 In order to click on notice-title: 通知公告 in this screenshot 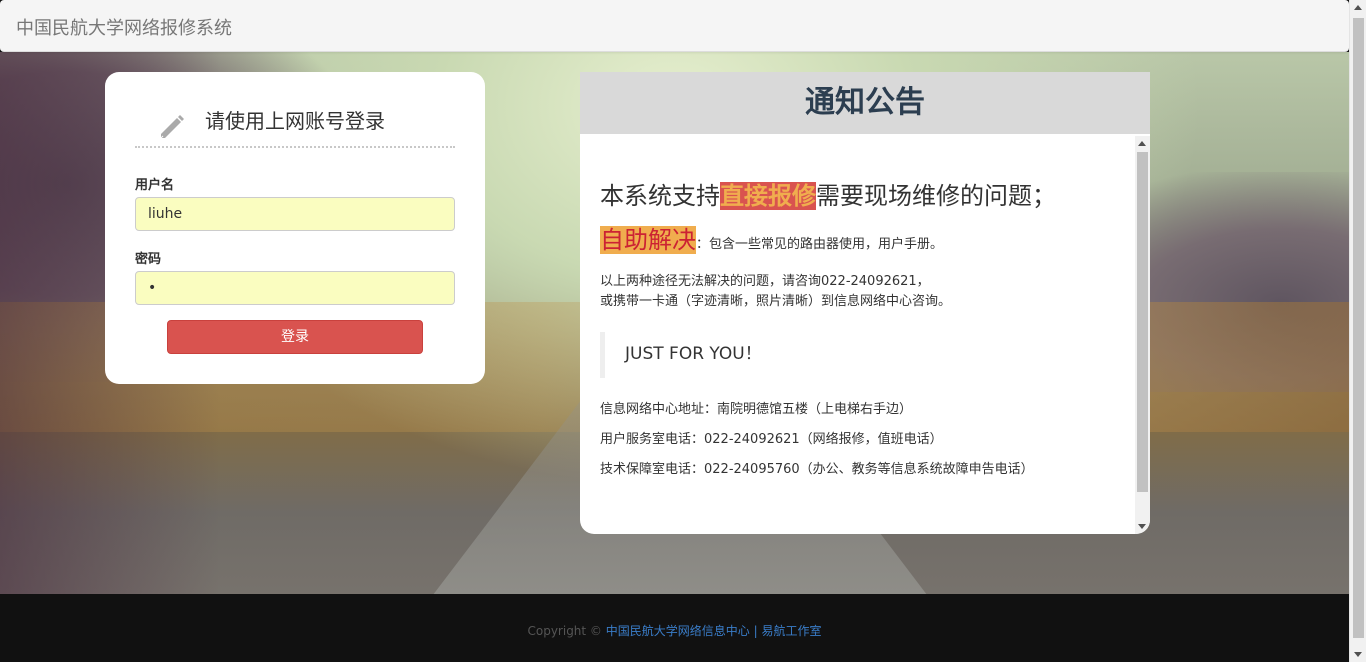, I will do `click(865, 102)`.